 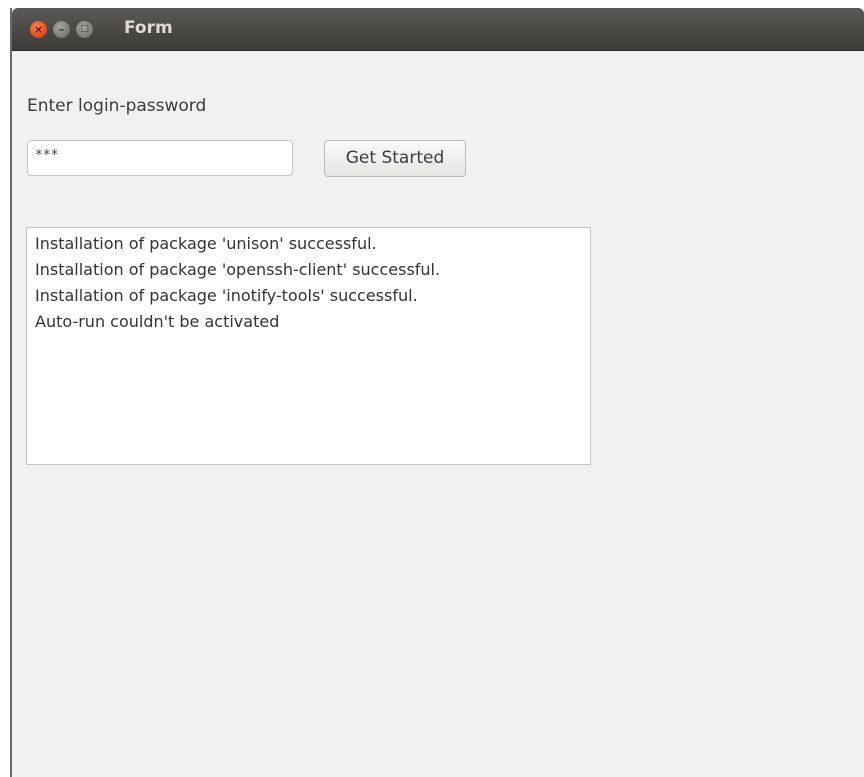 What do you see at coordinates (157, 321) in the screenshot?
I see `log-line: Auto-run couldn't be activated` at bounding box center [157, 321].